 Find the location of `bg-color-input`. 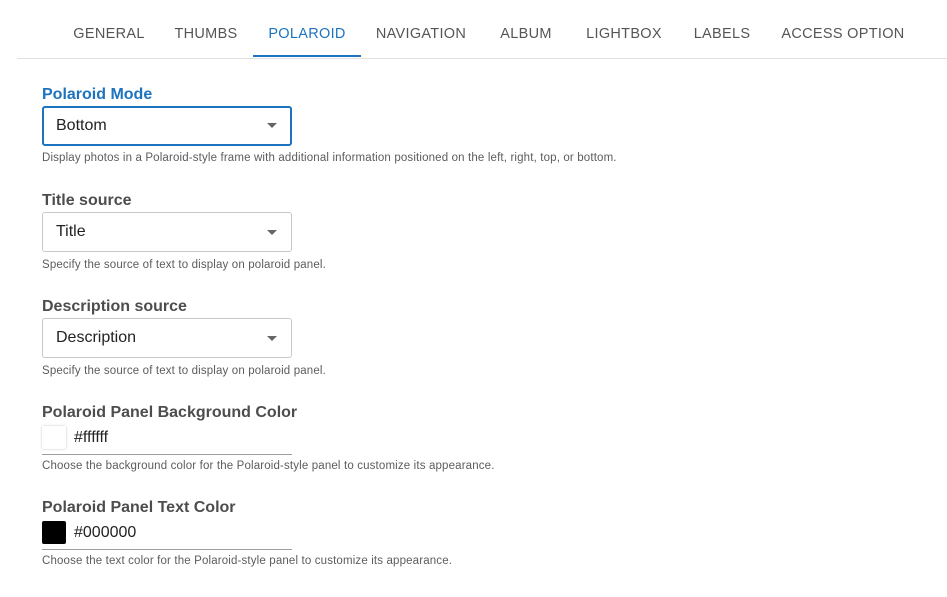

bg-color-input is located at coordinates (179, 438).